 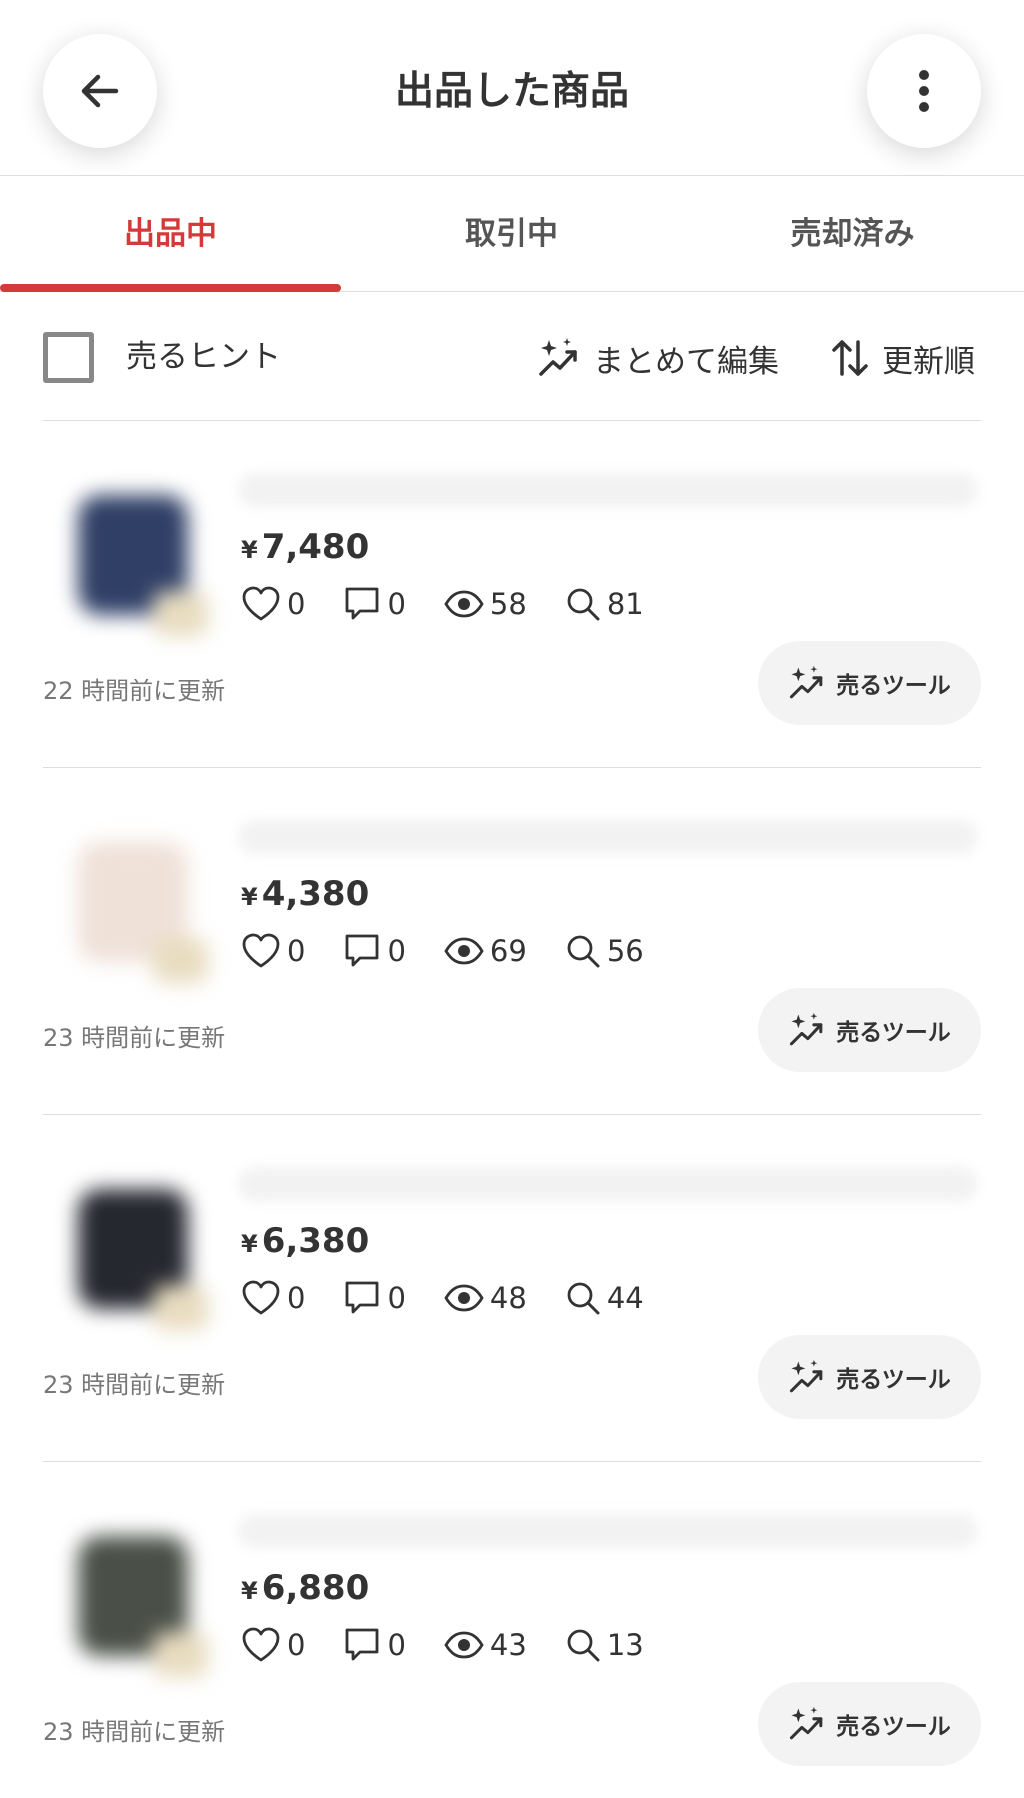 What do you see at coordinates (686, 361) in the screenshot?
I see `bulk-edit-label: まとめて編集` at bounding box center [686, 361].